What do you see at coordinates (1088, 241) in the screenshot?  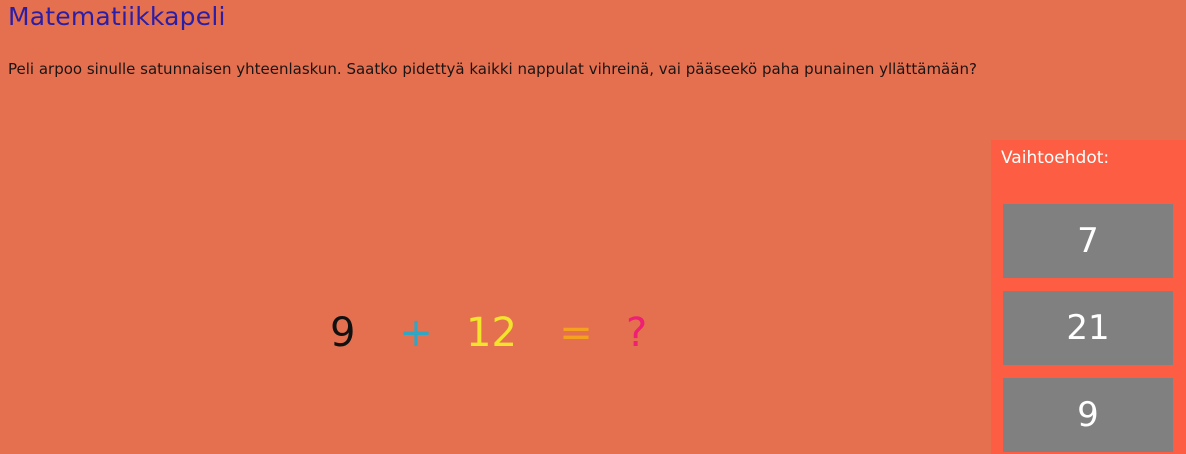 I see `option-button-1: 7` at bounding box center [1088, 241].